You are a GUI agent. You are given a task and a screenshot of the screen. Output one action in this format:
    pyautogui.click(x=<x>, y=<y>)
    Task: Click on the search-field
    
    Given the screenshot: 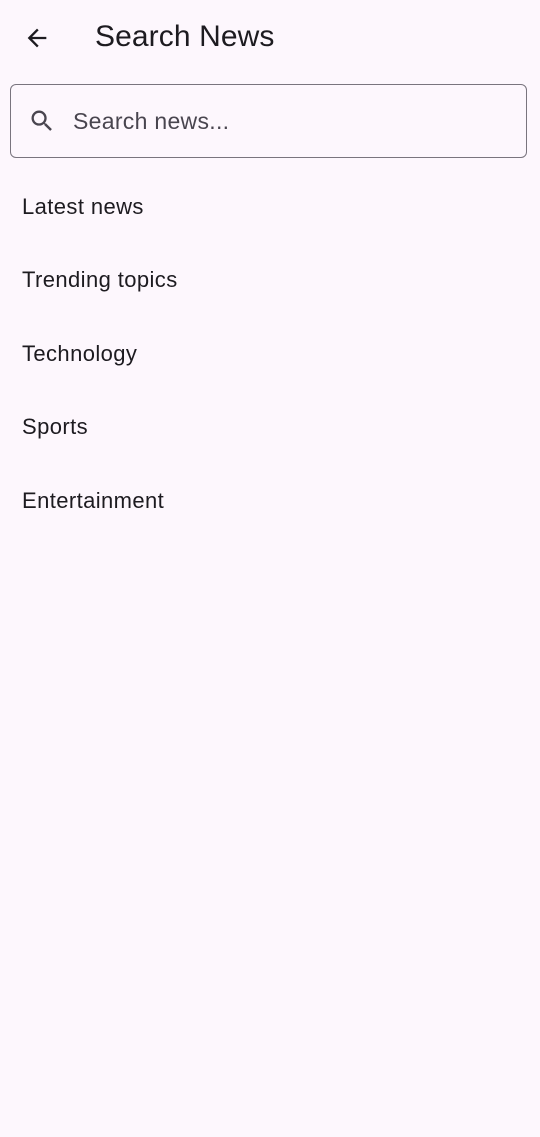 What is the action you would take?
    pyautogui.click(x=268, y=121)
    